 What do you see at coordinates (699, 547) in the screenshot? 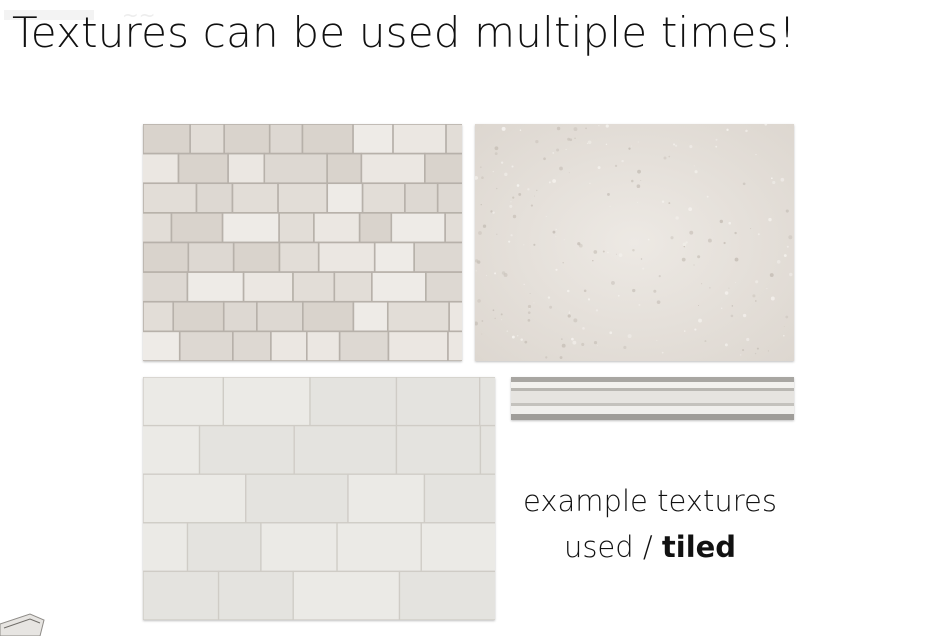
I see `caption-line-2-bold: tiled` at bounding box center [699, 547].